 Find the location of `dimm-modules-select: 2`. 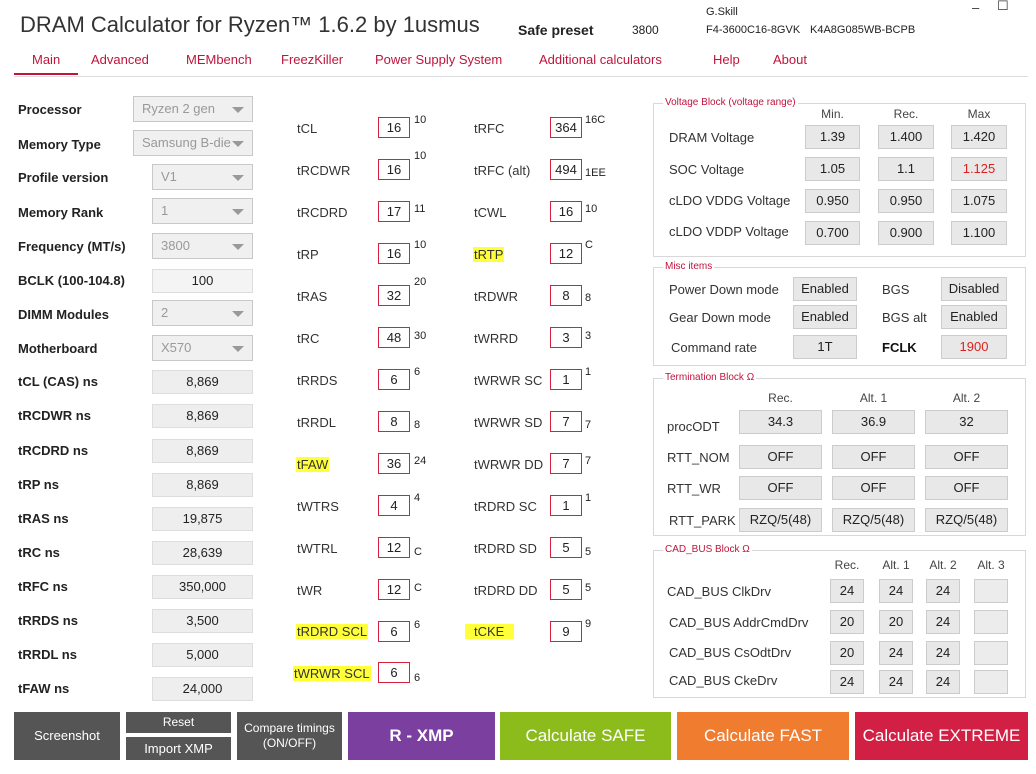

dimm-modules-select: 2 is located at coordinates (202, 313).